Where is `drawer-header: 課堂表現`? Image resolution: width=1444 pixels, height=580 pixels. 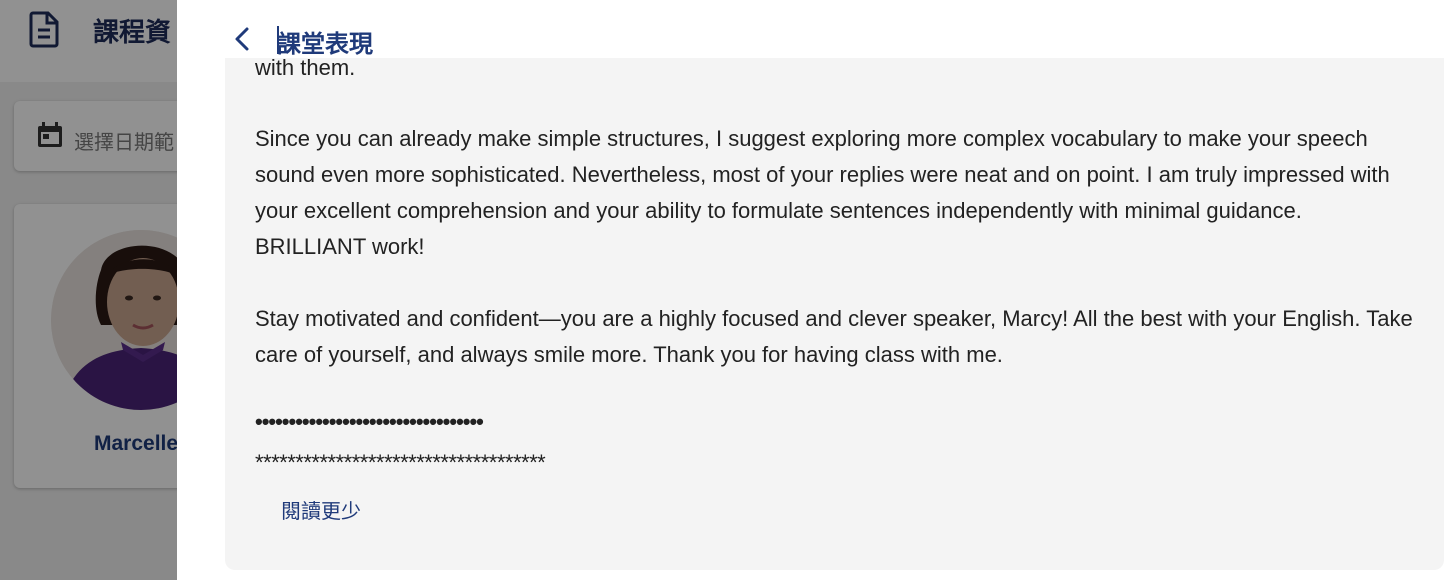 drawer-header: 課堂表現 is located at coordinates (810, 29).